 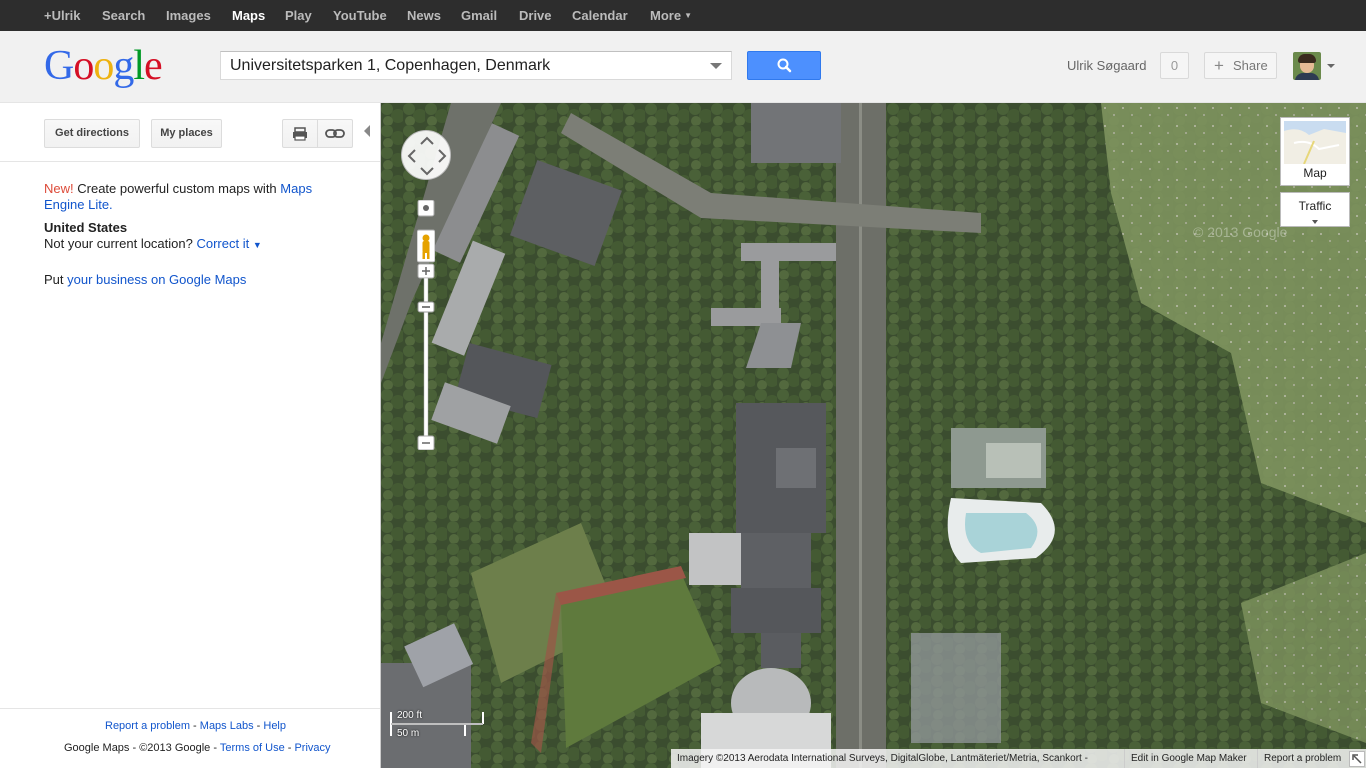 I want to click on map-report-problem-link: Report a problem, so click(x=1299, y=758).